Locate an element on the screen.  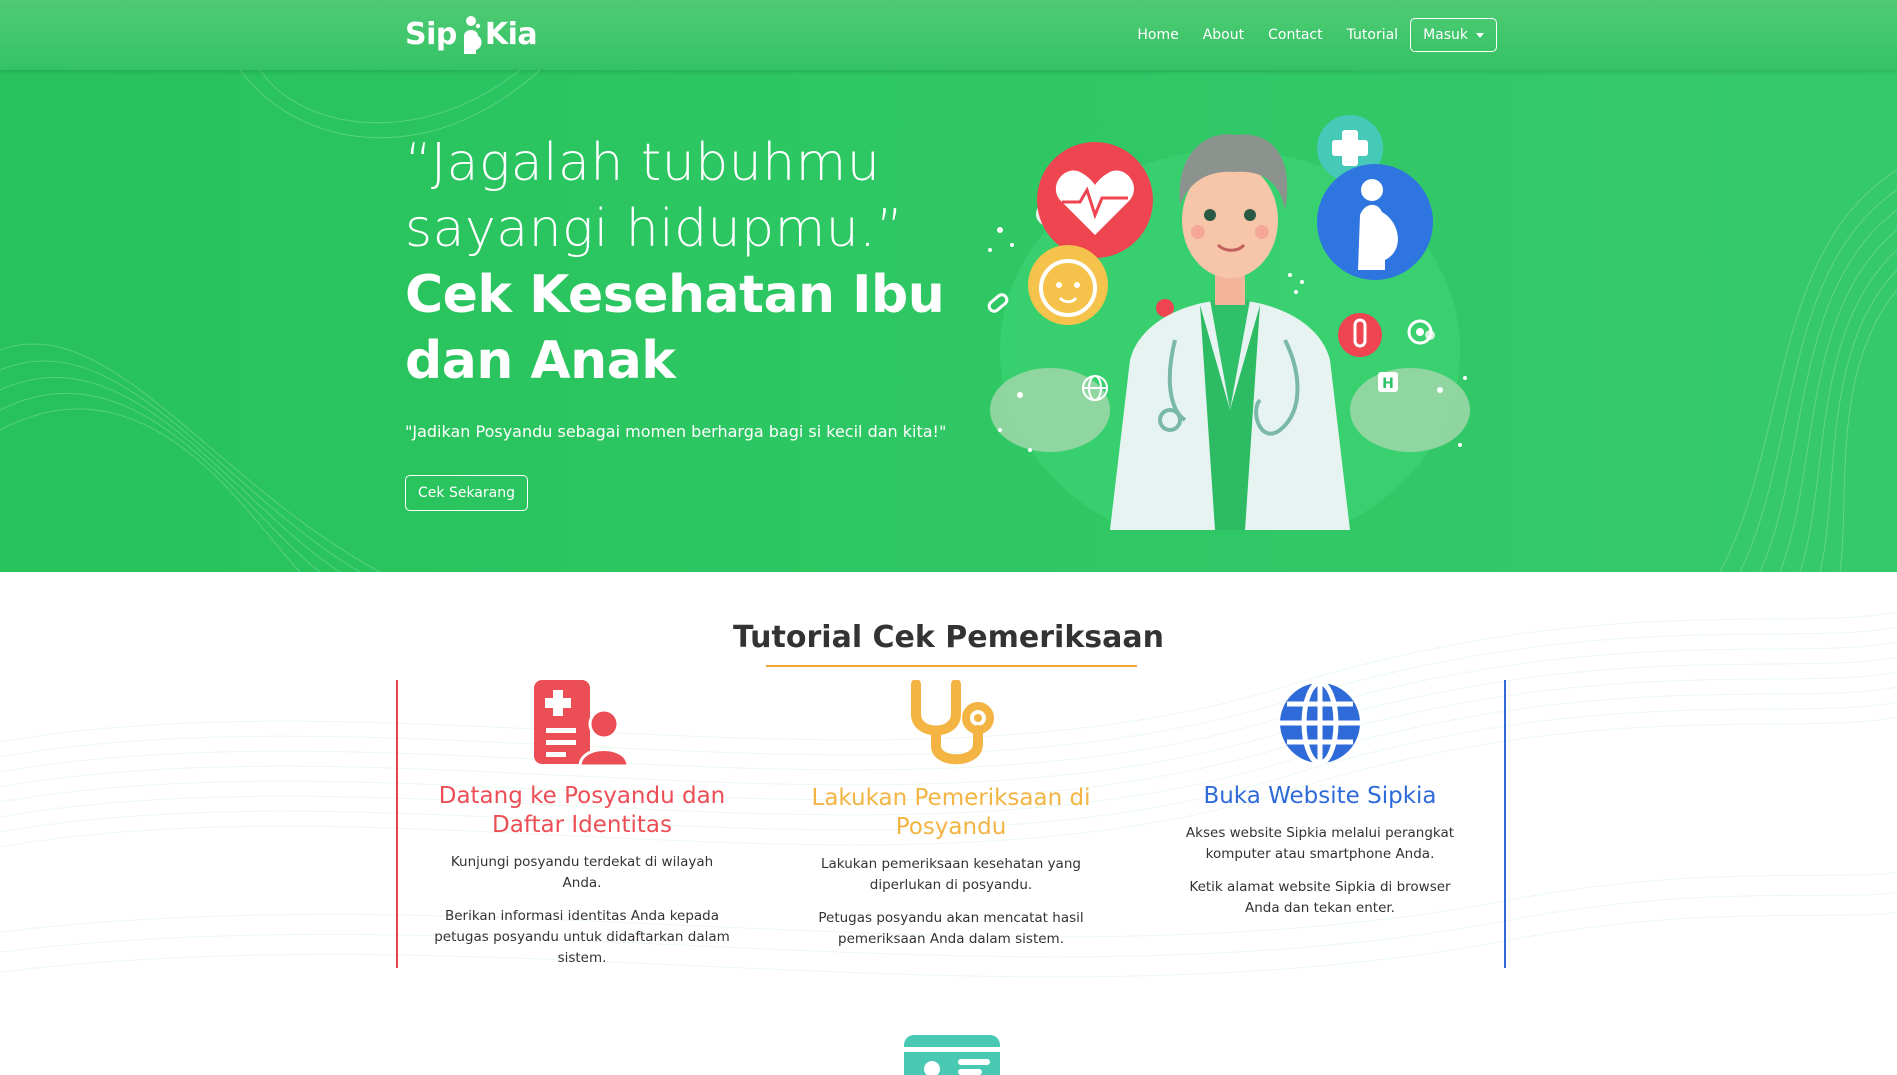
id-card-icon is located at coordinates (952, 1055).